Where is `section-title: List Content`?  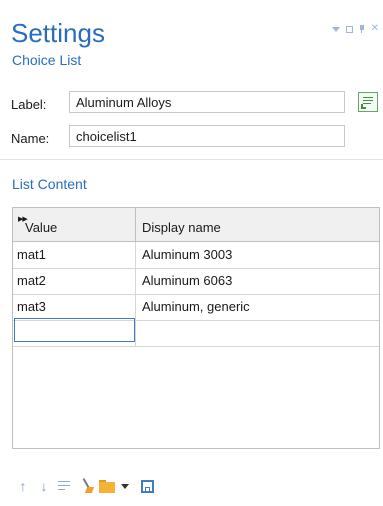 section-title: List Content is located at coordinates (49, 184).